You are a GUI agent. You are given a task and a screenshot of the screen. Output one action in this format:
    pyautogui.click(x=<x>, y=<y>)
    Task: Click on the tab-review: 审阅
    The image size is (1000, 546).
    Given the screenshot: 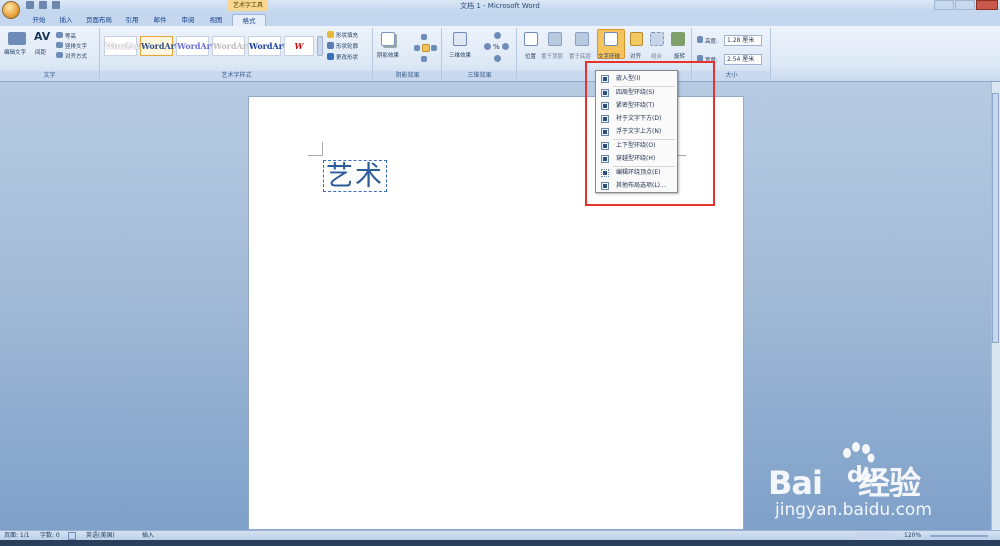 What is the action you would take?
    pyautogui.click(x=188, y=20)
    